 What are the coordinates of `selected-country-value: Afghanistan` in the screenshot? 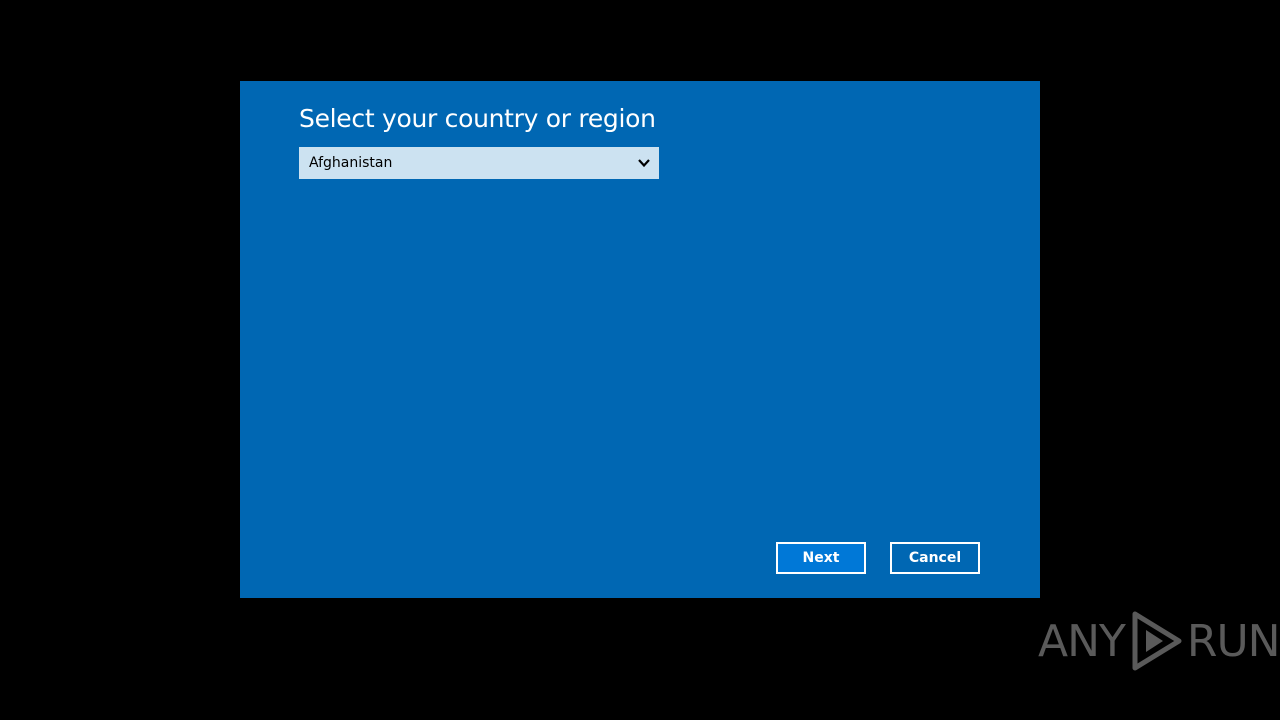 It's located at (351, 163).